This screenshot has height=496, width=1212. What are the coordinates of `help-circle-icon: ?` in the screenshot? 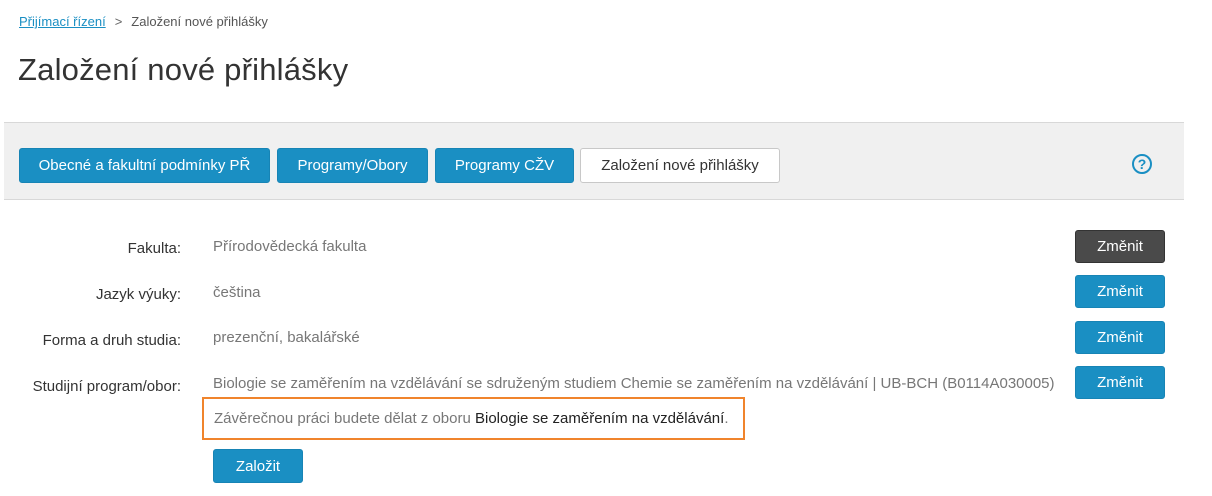 It's located at (1142, 164).